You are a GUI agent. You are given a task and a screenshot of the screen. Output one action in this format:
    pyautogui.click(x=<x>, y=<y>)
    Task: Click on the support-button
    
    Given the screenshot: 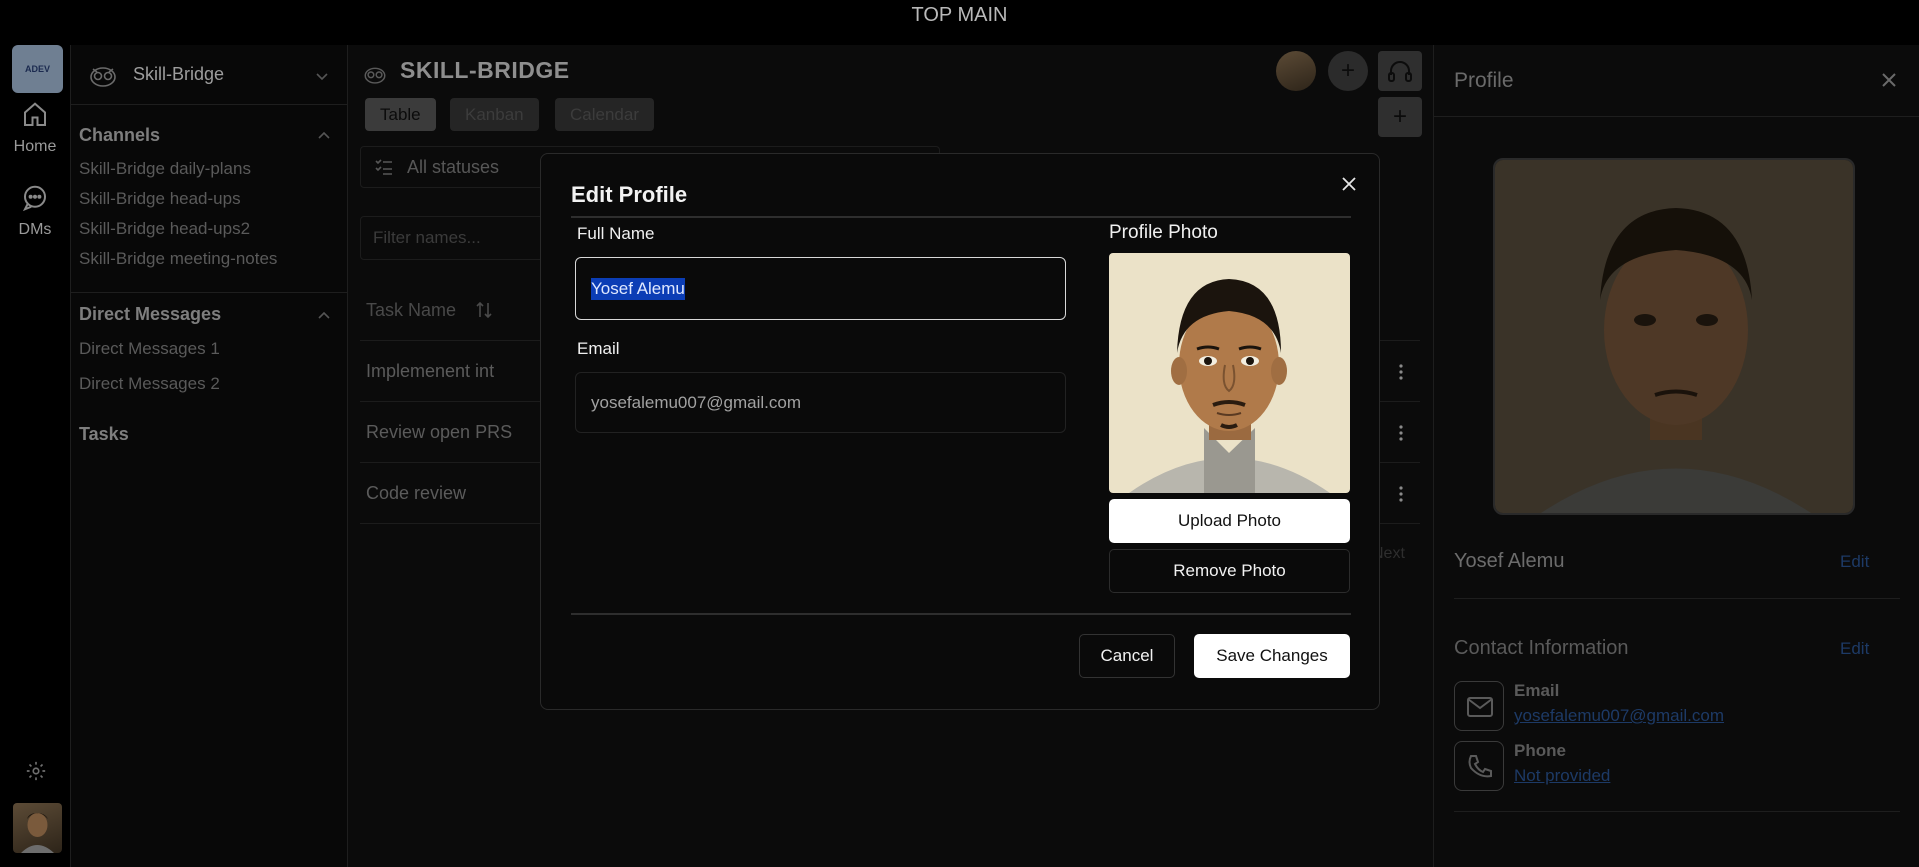 What is the action you would take?
    pyautogui.click(x=1400, y=71)
    